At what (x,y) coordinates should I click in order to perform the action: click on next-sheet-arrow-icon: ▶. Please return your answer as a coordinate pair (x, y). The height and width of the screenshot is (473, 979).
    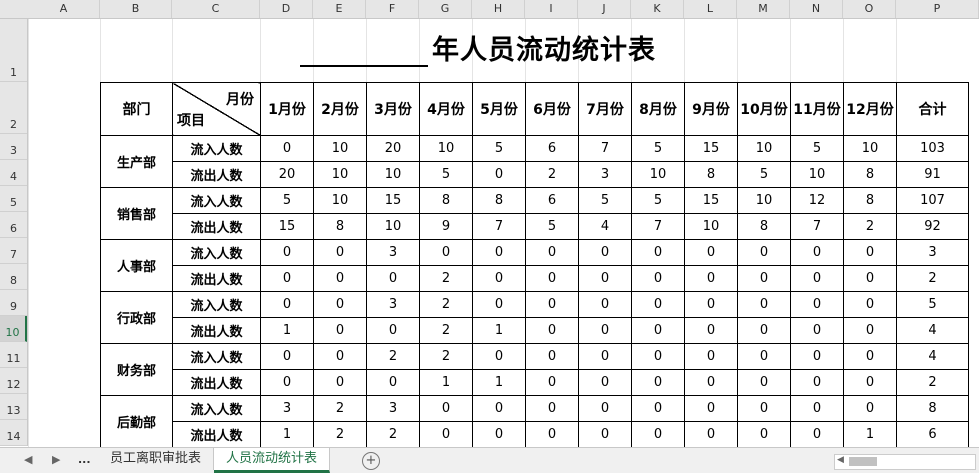
    Looking at the image, I should click on (56, 459).